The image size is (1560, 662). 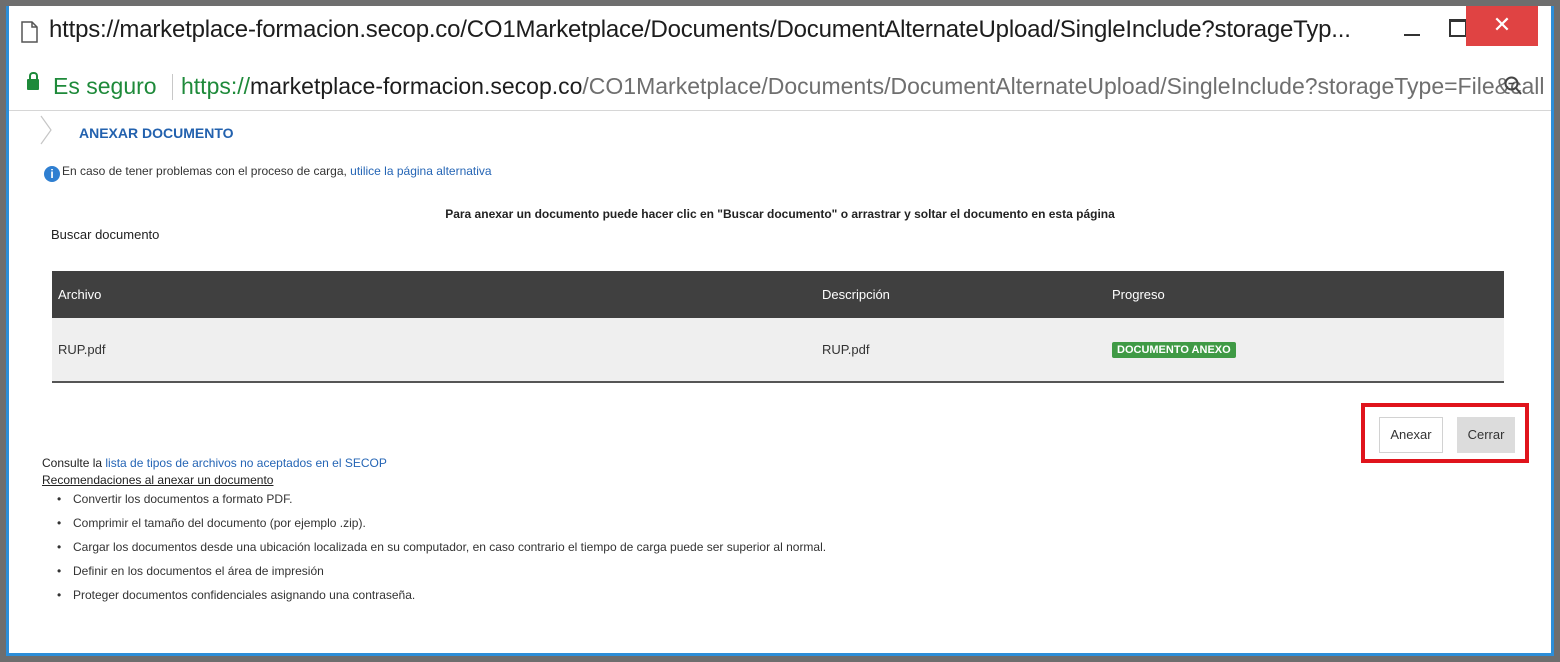 What do you see at coordinates (441, 499) in the screenshot?
I see `list-item: Convertir los documentos a formato PDF.` at bounding box center [441, 499].